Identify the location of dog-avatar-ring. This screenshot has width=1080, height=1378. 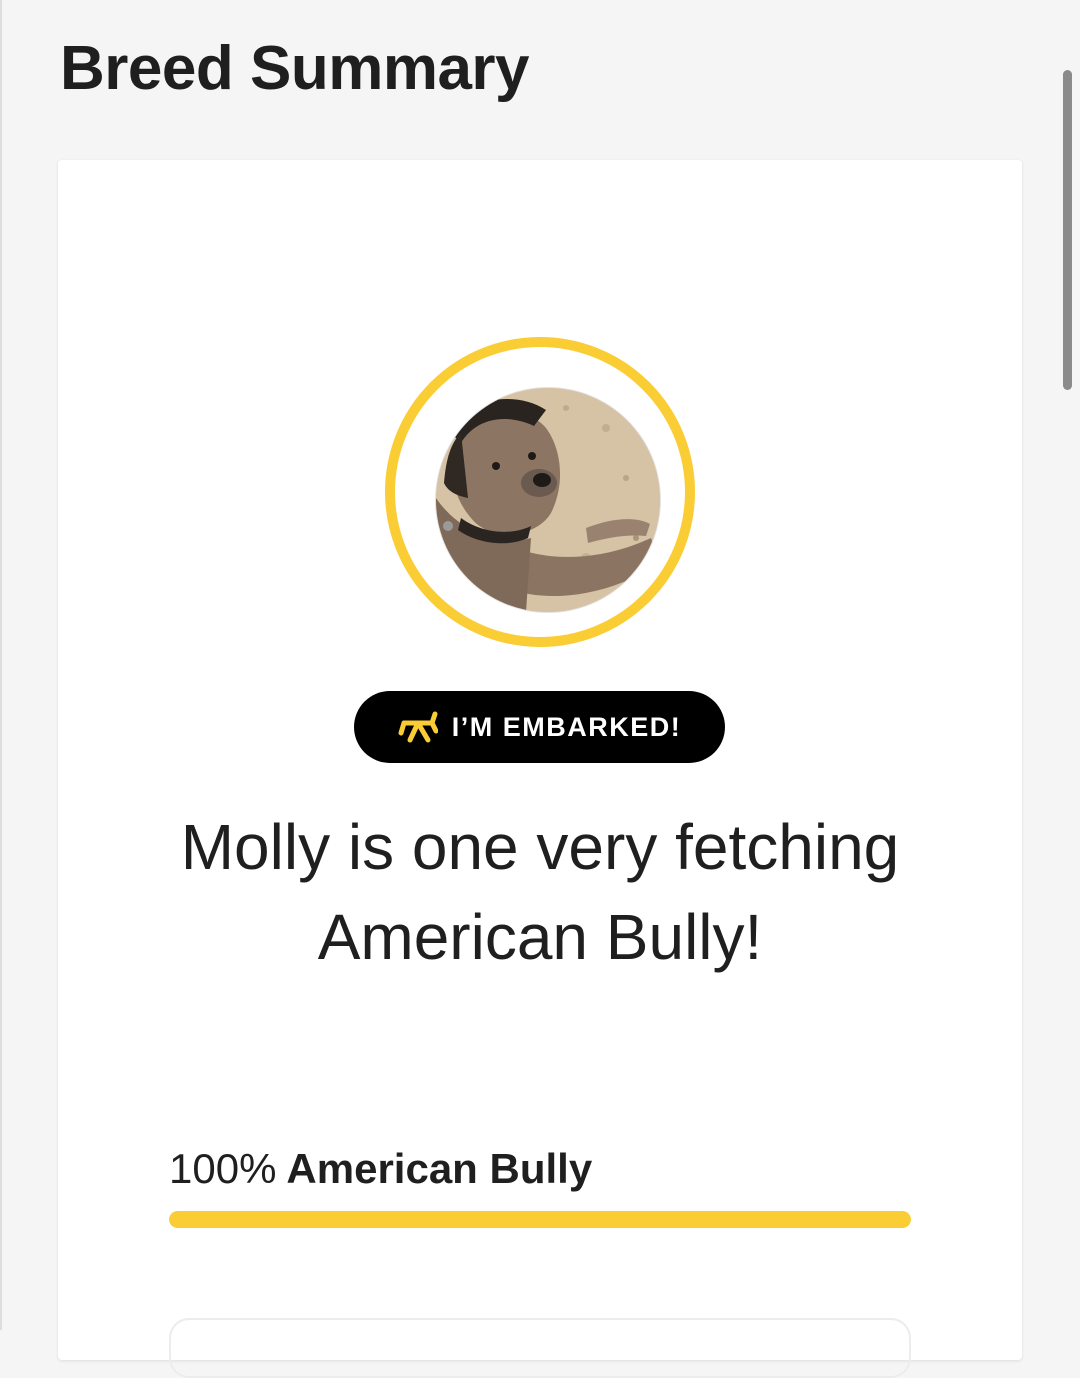
(540, 492).